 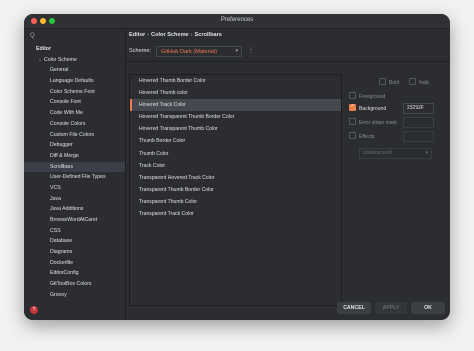 I want to click on list-item: Transparent Thumb Border Color, so click(x=235, y=190).